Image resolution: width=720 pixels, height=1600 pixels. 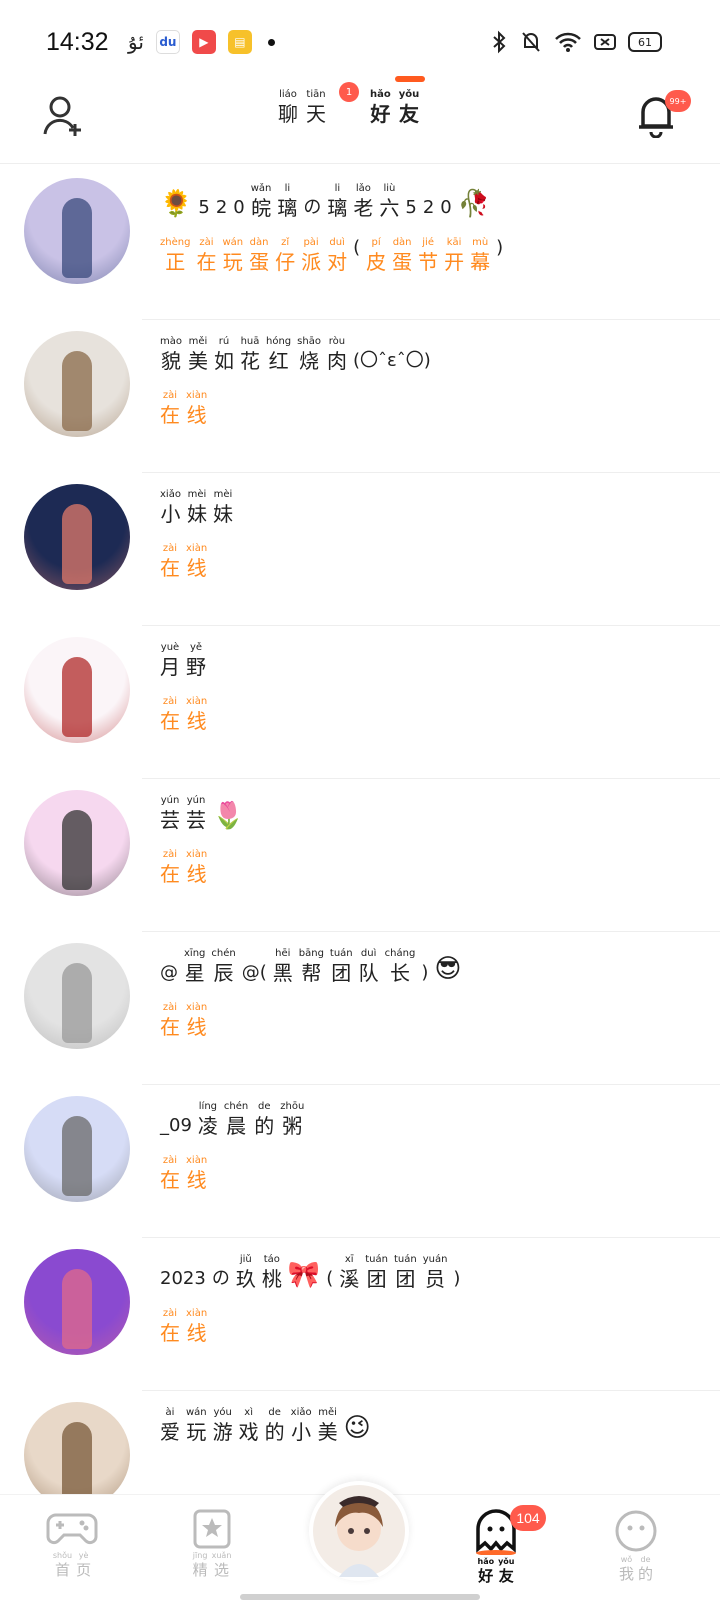 I want to click on nav-home: shǒu 首 yè 页, so click(x=72, y=1544).